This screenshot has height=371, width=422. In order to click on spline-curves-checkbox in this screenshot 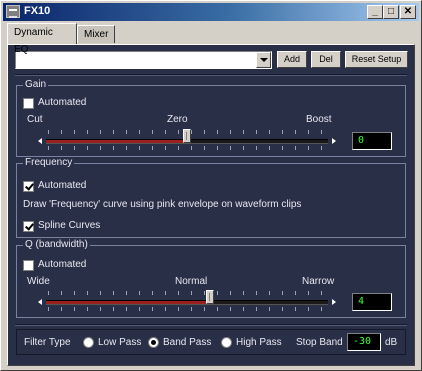, I will do `click(28, 226)`.